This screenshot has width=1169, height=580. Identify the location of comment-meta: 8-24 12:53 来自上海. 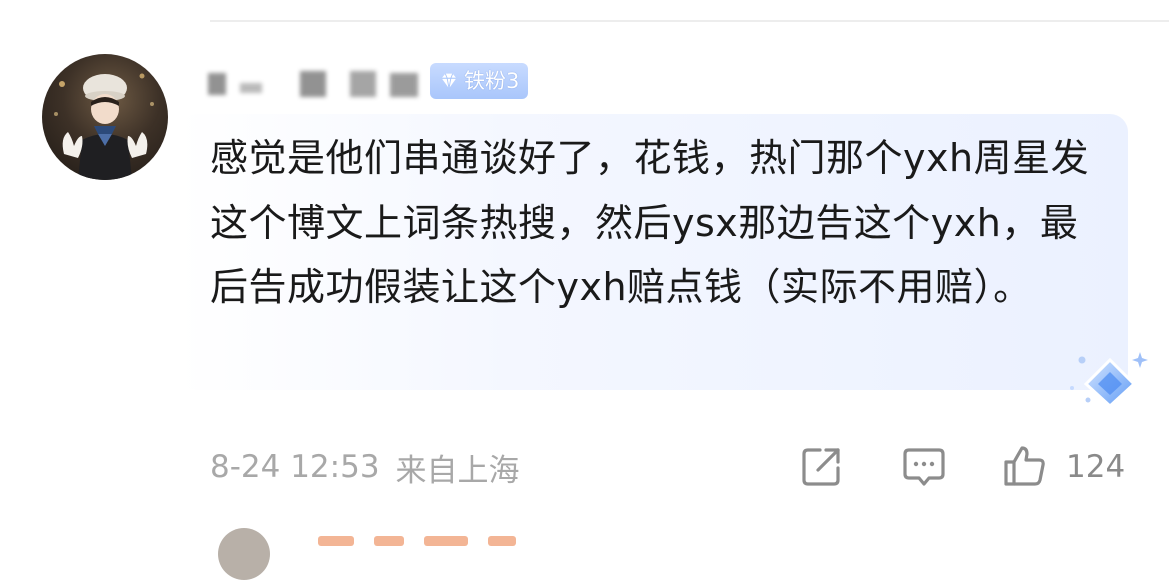
(365, 467).